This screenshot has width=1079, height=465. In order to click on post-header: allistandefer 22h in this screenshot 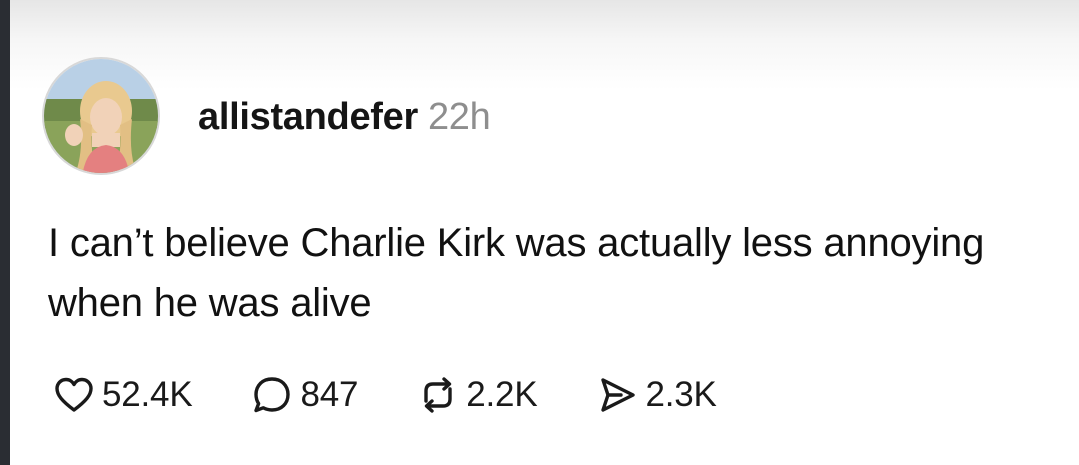, I will do `click(344, 120)`.